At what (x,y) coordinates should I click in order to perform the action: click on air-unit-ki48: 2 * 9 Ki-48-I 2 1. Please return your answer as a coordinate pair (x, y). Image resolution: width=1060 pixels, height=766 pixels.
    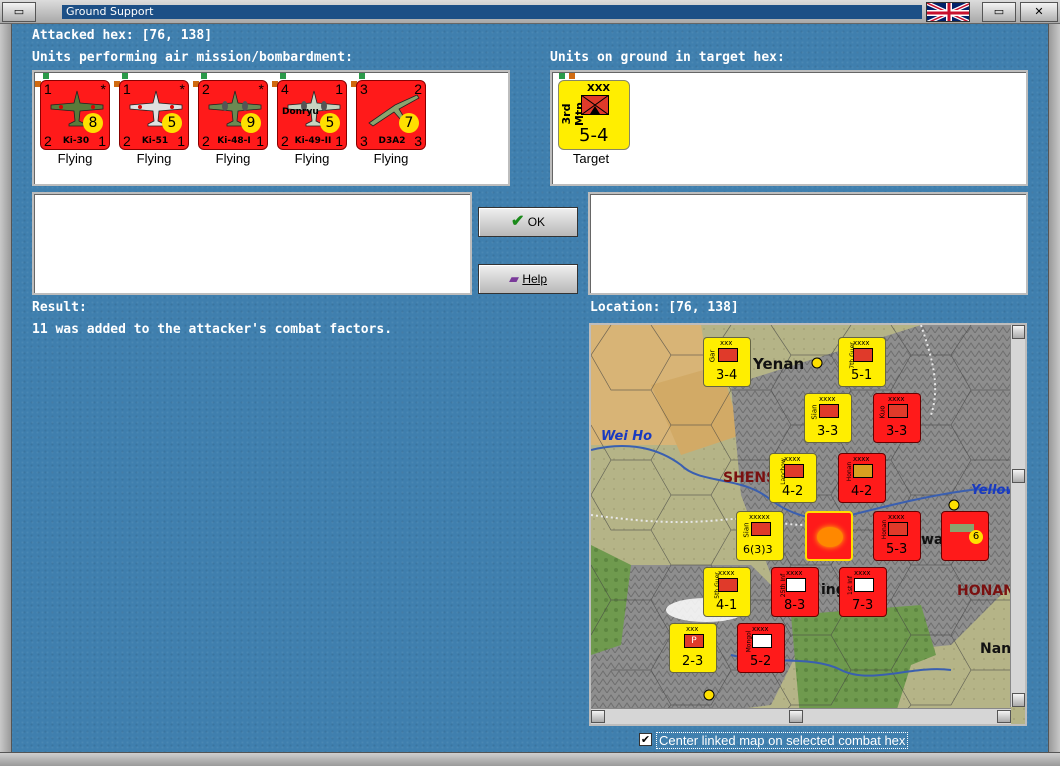
    Looking at the image, I should click on (233, 115).